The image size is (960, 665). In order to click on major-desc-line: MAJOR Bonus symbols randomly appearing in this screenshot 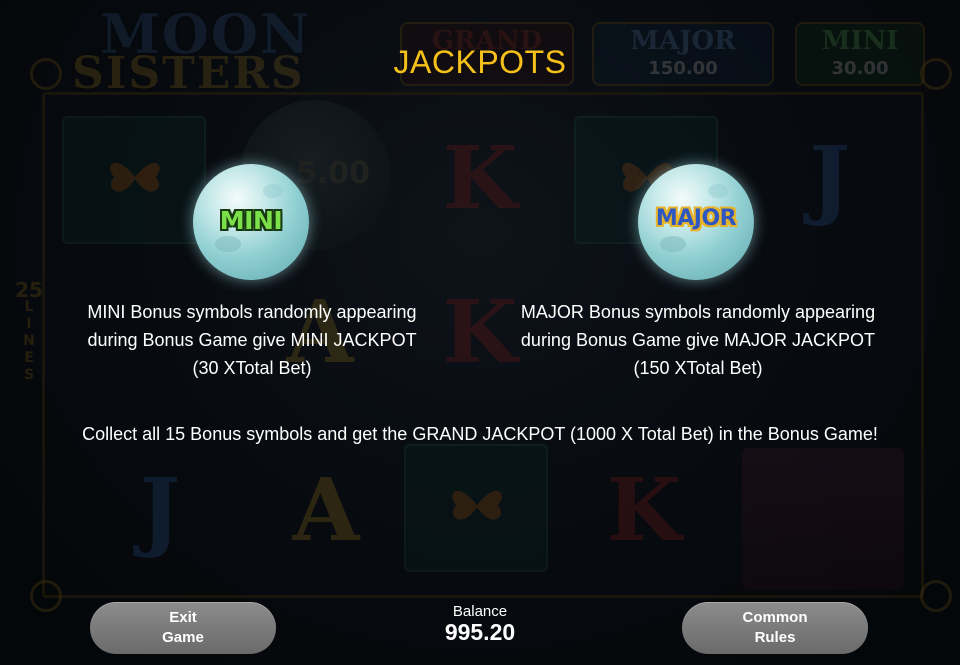, I will do `click(698, 312)`.